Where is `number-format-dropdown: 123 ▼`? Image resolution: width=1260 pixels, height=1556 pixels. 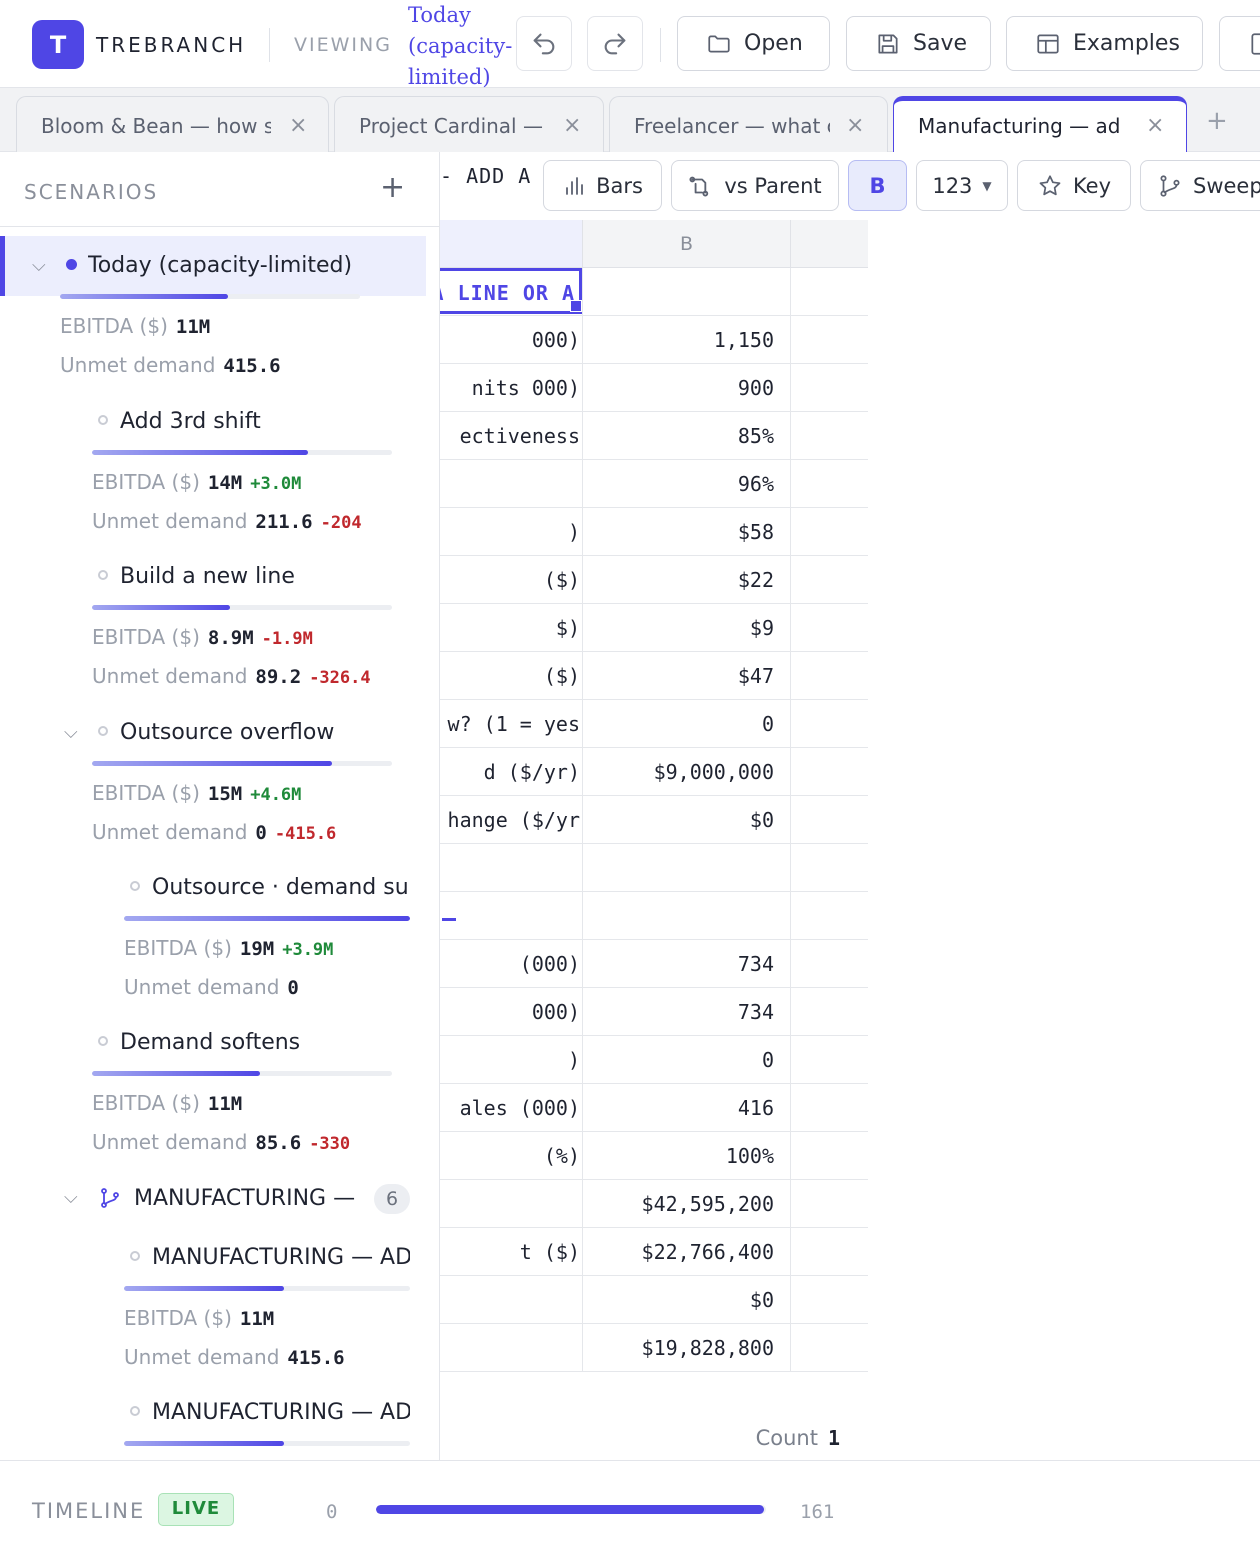 number-format-dropdown: 123 ▼ is located at coordinates (962, 185).